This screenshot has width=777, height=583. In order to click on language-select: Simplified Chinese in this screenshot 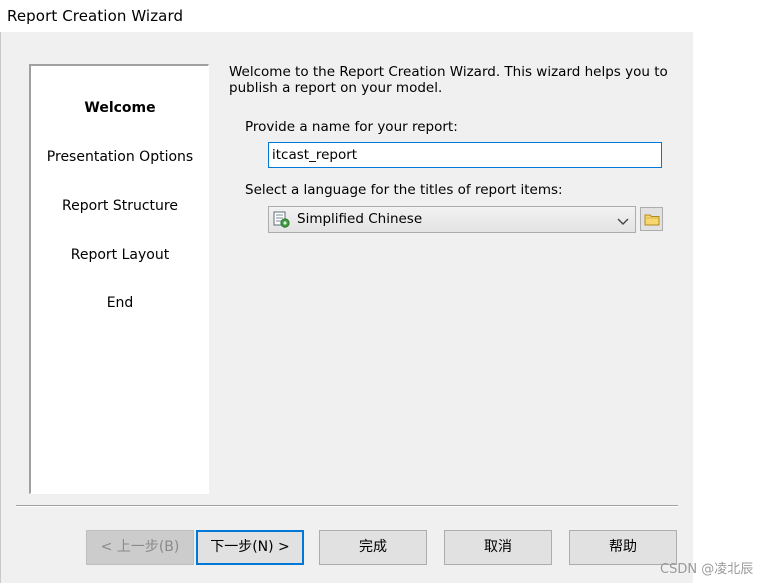, I will do `click(452, 219)`.